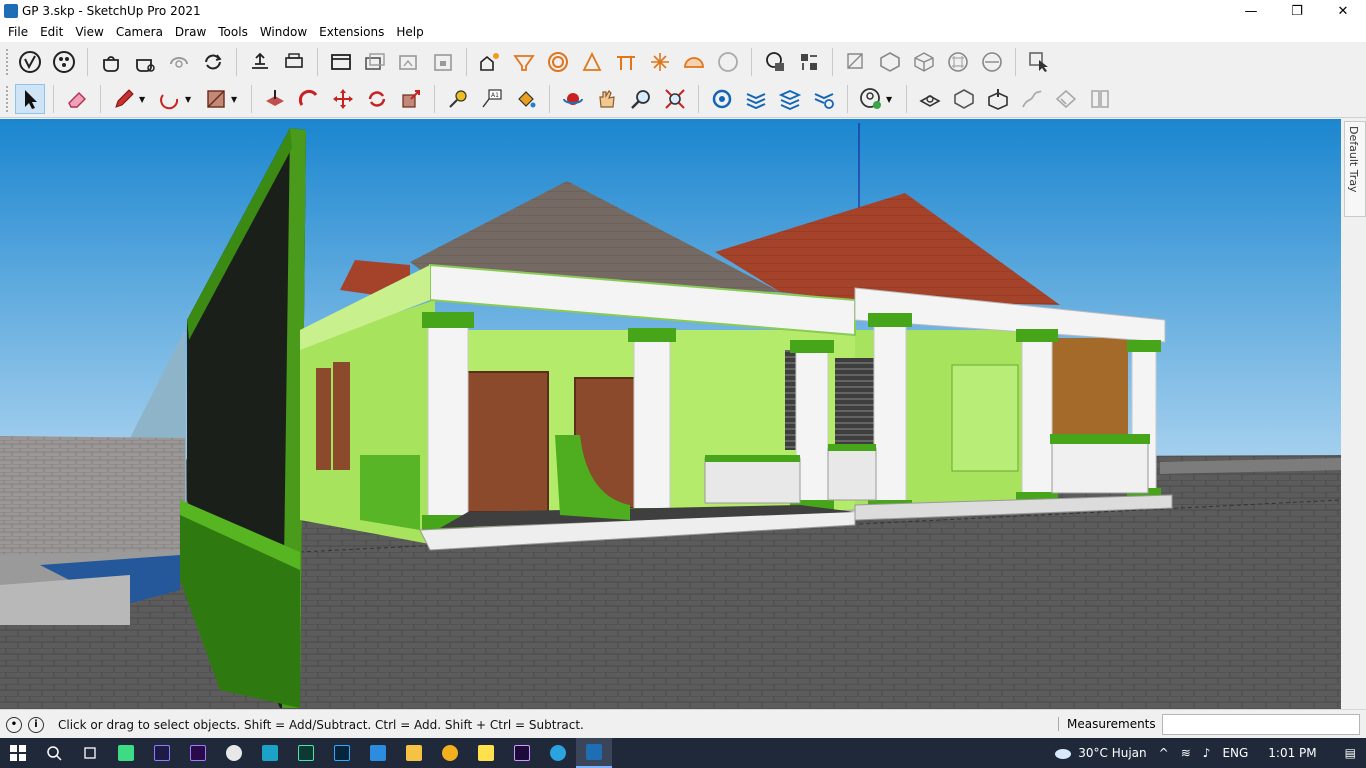 This screenshot has height=768, width=1366. I want to click on target-icon, so click(558, 62).